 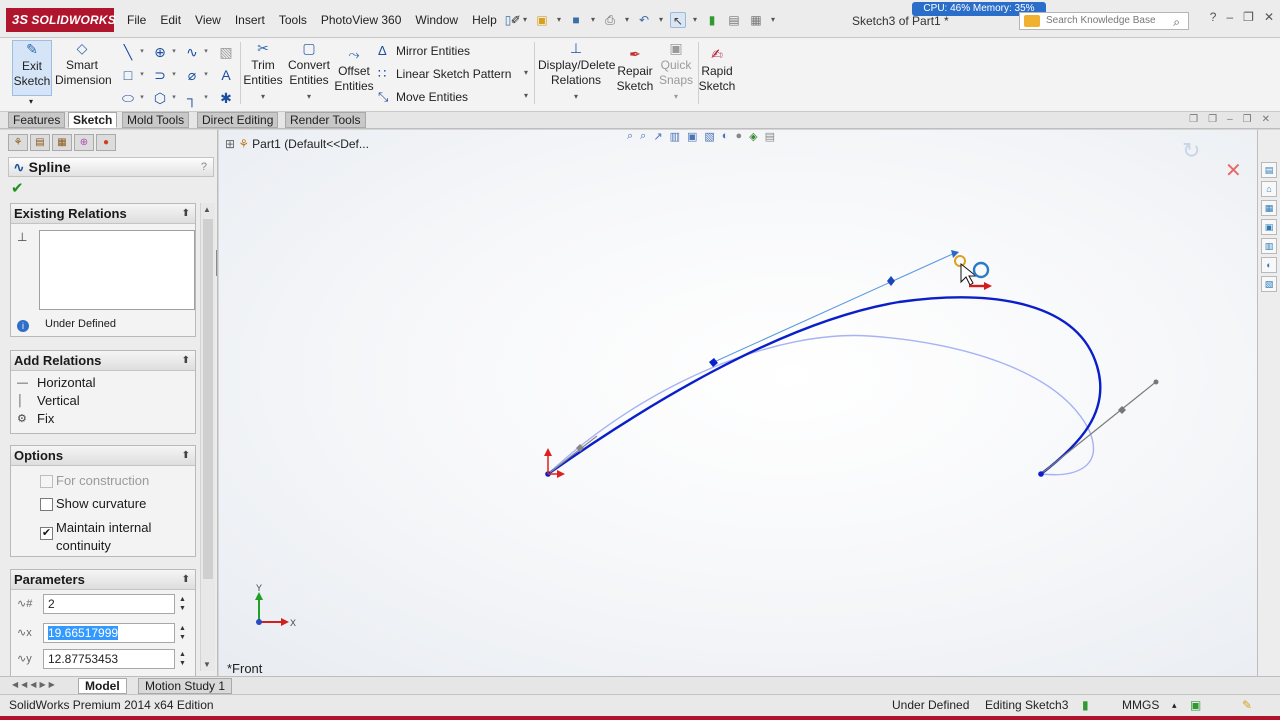 What do you see at coordinates (1176, 22) in the screenshot?
I see `search-icon: ⌕` at bounding box center [1176, 22].